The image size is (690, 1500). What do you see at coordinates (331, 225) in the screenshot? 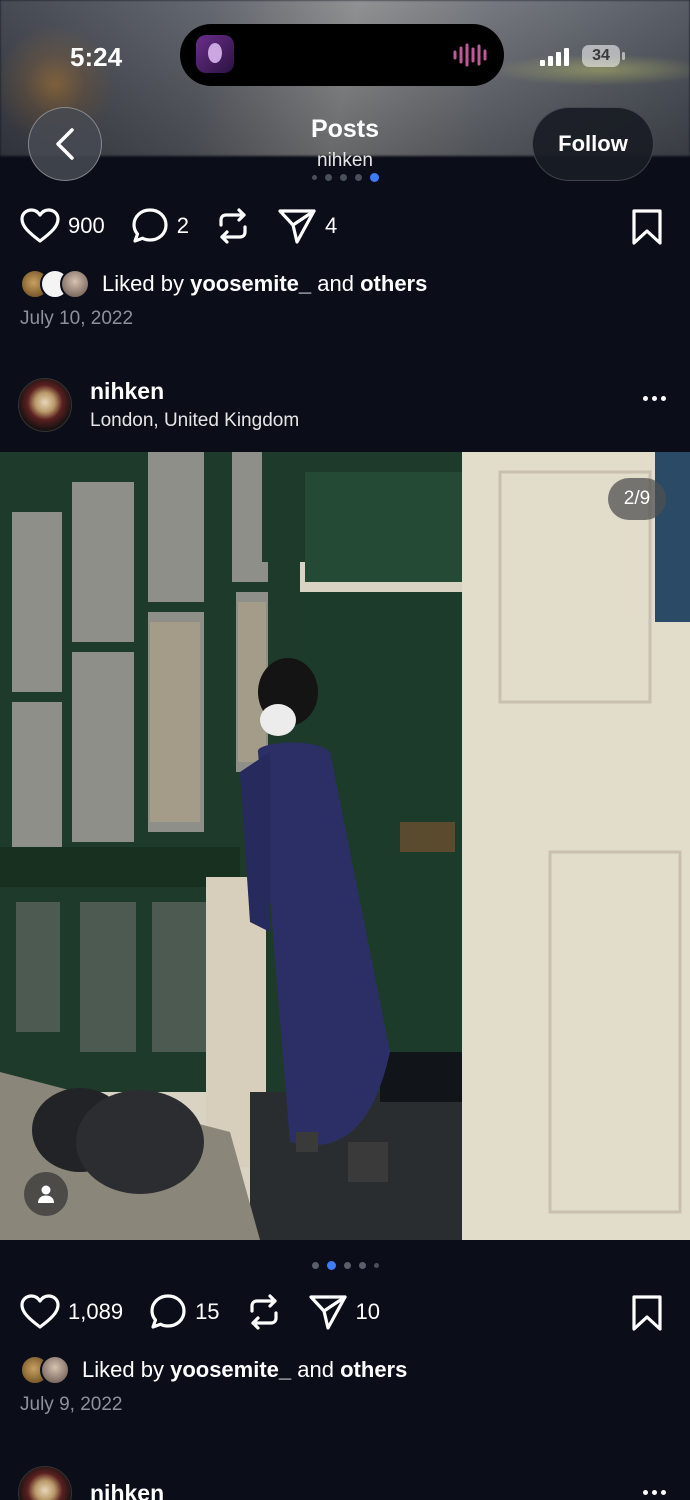
I see `post1-share-count: 4` at bounding box center [331, 225].